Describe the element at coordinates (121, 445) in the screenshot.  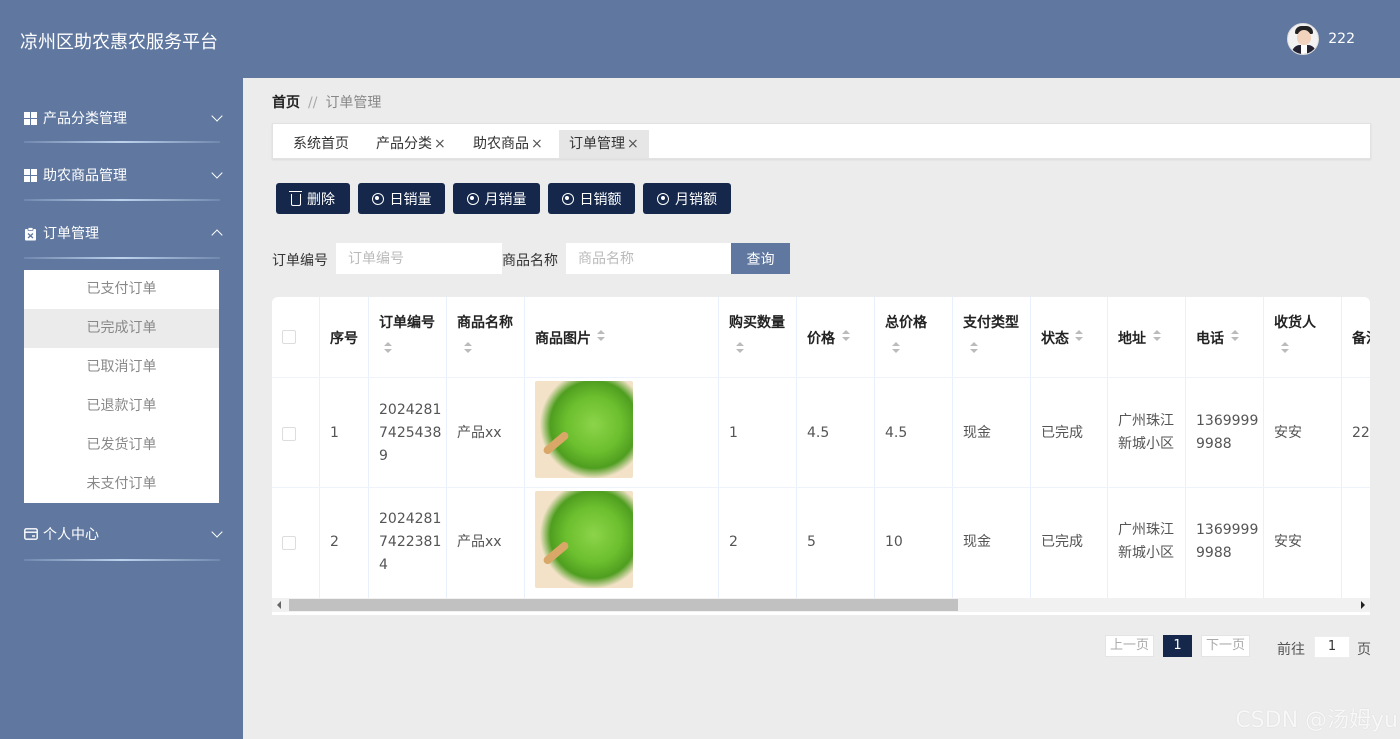
I see `submenu-shipped-orders: 已发货订单` at that location.